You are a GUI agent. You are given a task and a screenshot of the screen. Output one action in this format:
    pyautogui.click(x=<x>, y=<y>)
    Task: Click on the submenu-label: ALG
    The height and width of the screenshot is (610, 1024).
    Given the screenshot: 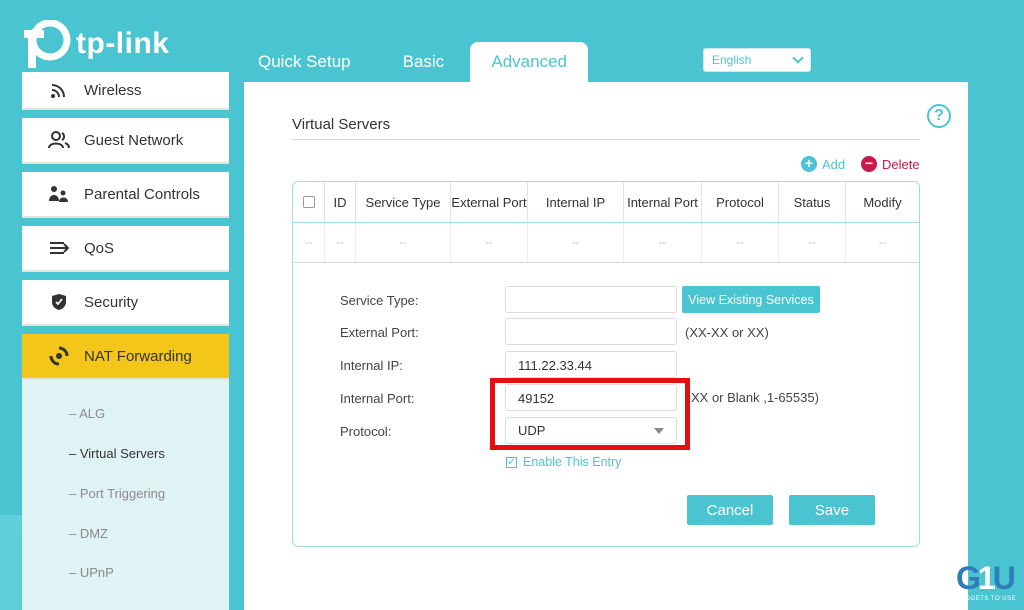 What is the action you would take?
    pyautogui.click(x=92, y=413)
    